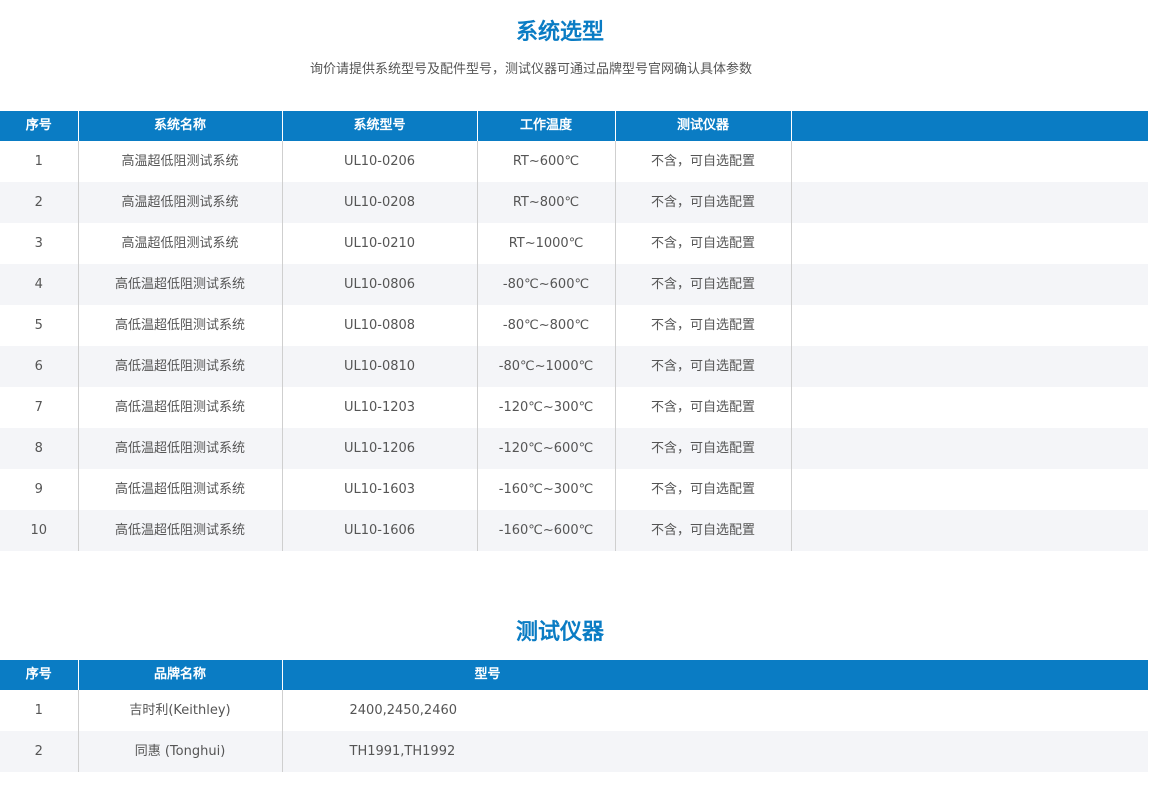 The width and height of the screenshot is (1149, 800). What do you see at coordinates (180, 710) in the screenshot?
I see `cell-brand: 吉时利(Keithley)` at bounding box center [180, 710].